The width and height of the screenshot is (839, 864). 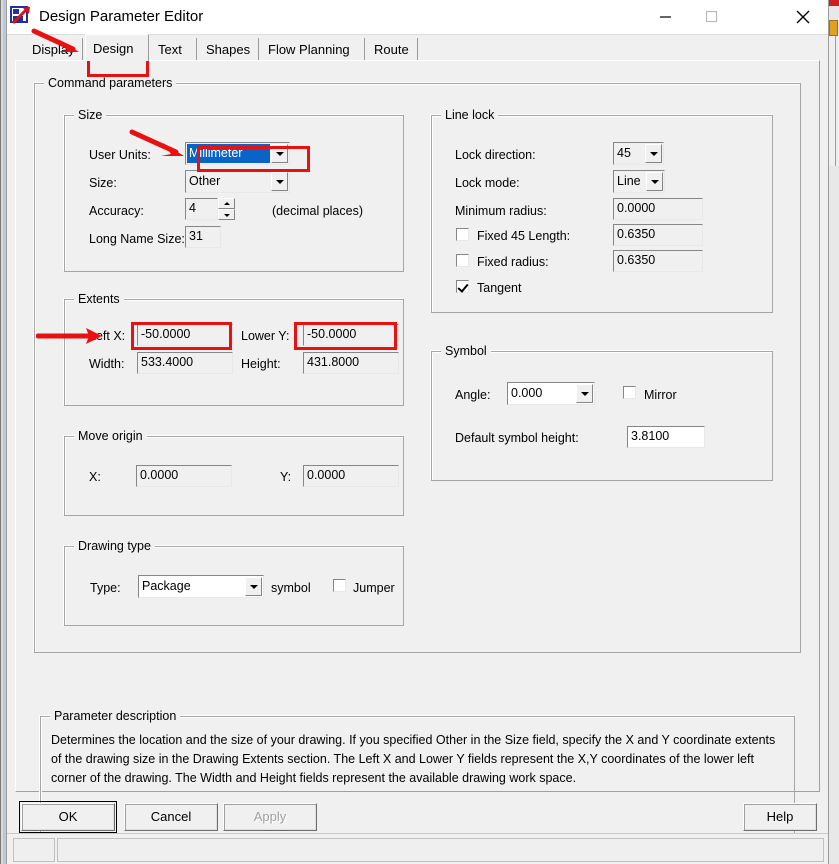 I want to click on help-button: Help, so click(x=780, y=817).